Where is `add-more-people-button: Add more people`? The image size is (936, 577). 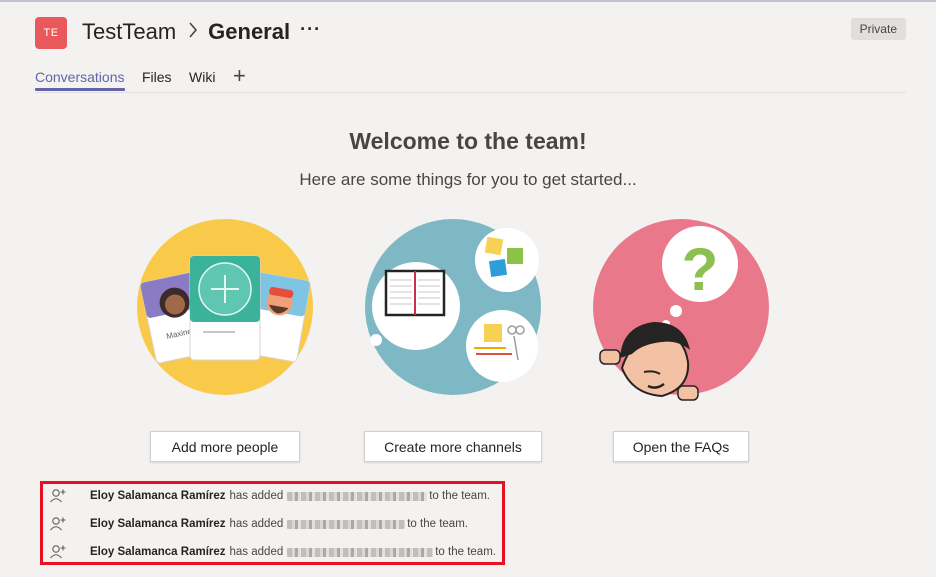
add-more-people-button: Add more people is located at coordinates (225, 446).